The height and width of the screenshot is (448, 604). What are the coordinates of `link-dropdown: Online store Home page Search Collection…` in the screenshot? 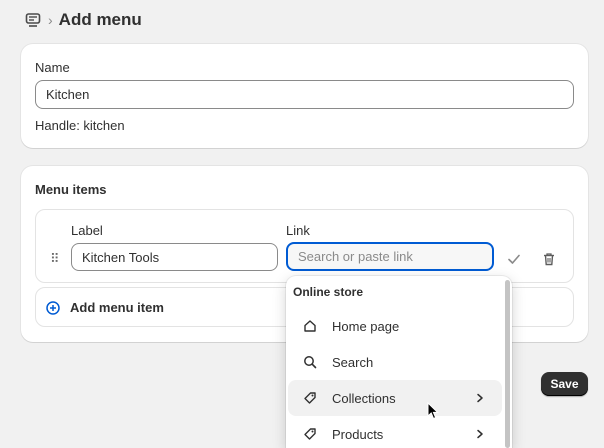 It's located at (399, 362).